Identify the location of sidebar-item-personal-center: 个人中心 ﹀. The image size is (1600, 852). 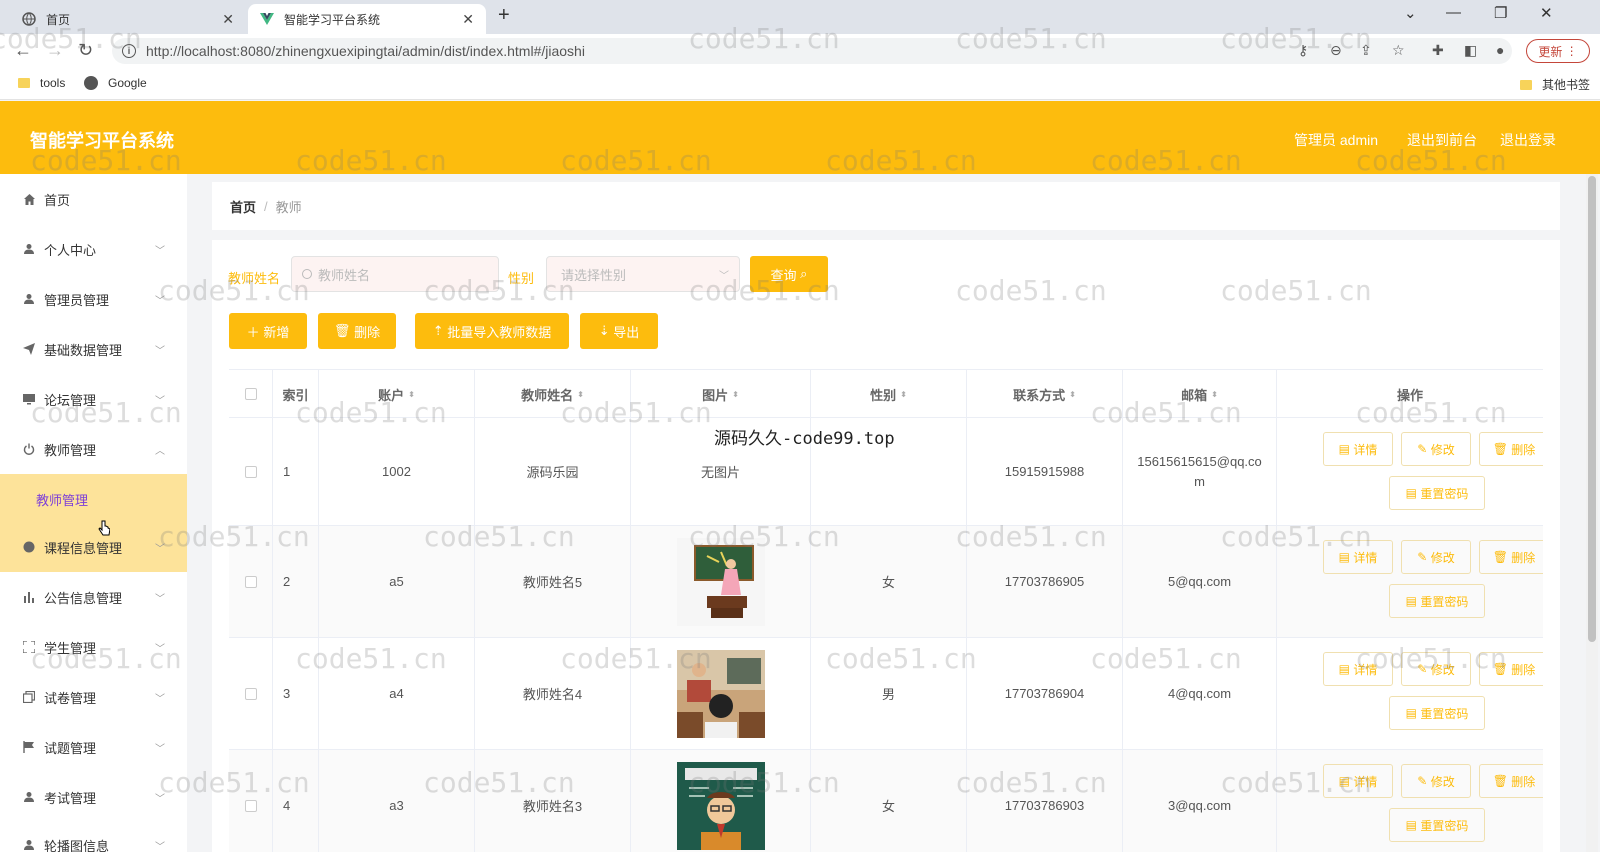
(93, 249).